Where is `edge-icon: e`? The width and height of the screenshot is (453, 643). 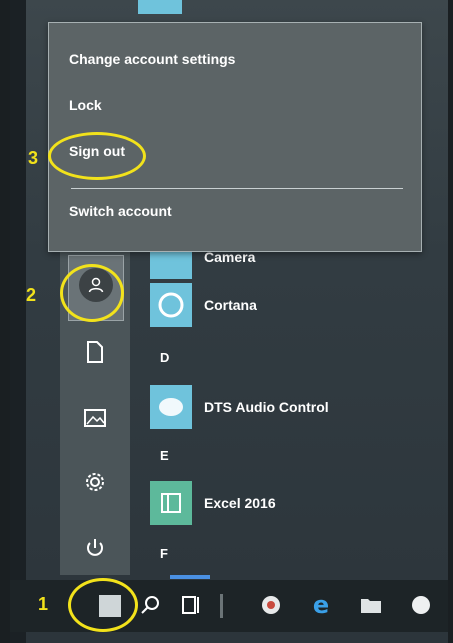
edge-icon: e is located at coordinates (321, 605).